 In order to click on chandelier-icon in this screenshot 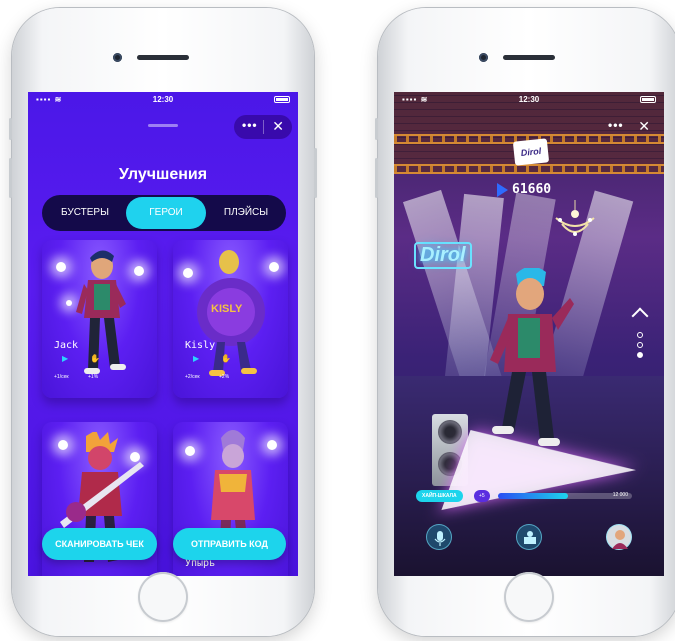, I will do `click(575, 218)`.